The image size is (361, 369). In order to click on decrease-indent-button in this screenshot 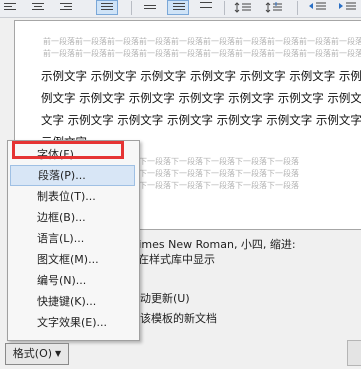, I will do `click(318, 7)`.